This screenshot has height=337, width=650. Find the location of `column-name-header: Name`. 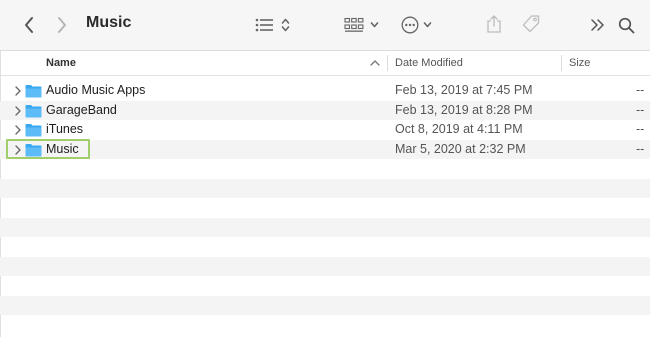

column-name-header: Name is located at coordinates (61, 63).